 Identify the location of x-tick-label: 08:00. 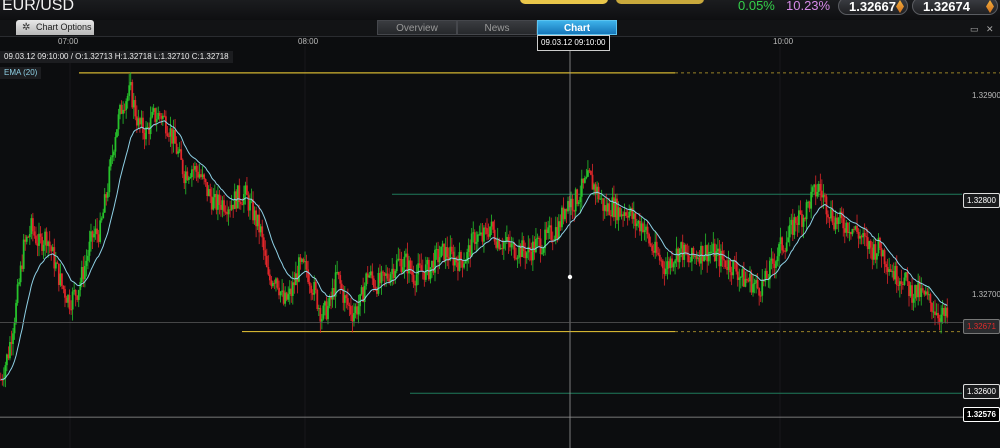
(308, 41).